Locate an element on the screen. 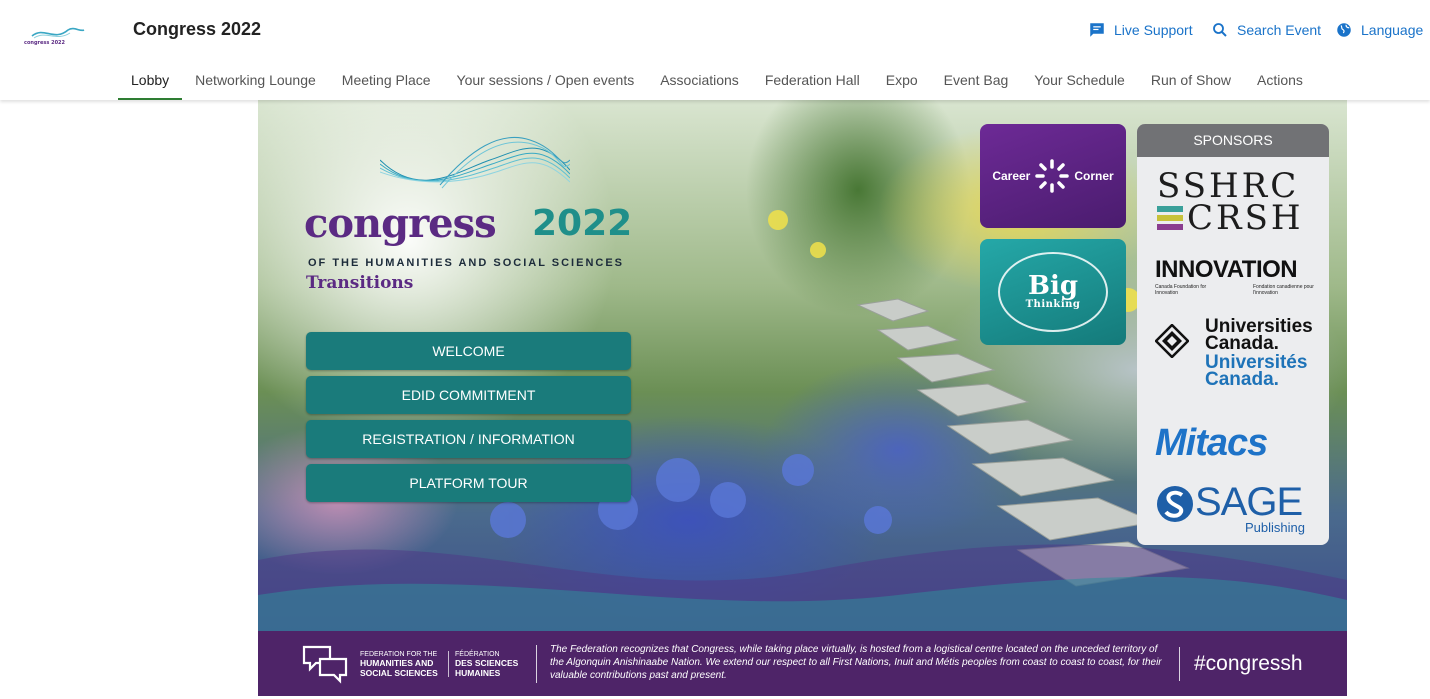 The image size is (1430, 699). sage-s-icon is located at coordinates (1175, 504).